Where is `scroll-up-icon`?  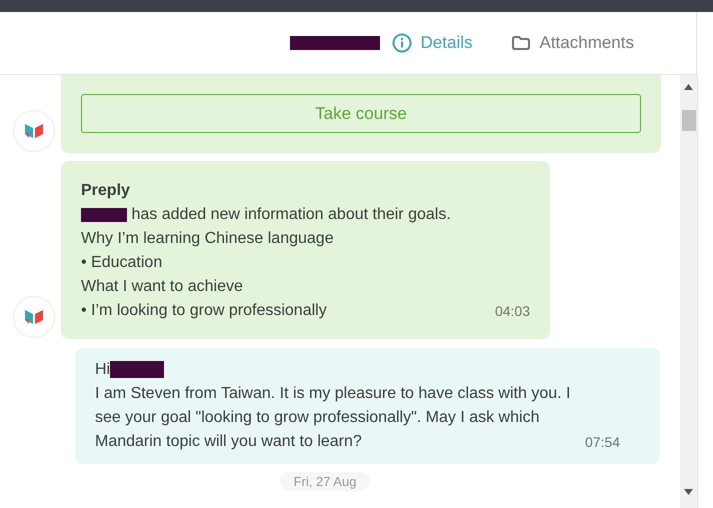 scroll-up-icon is located at coordinates (688, 87).